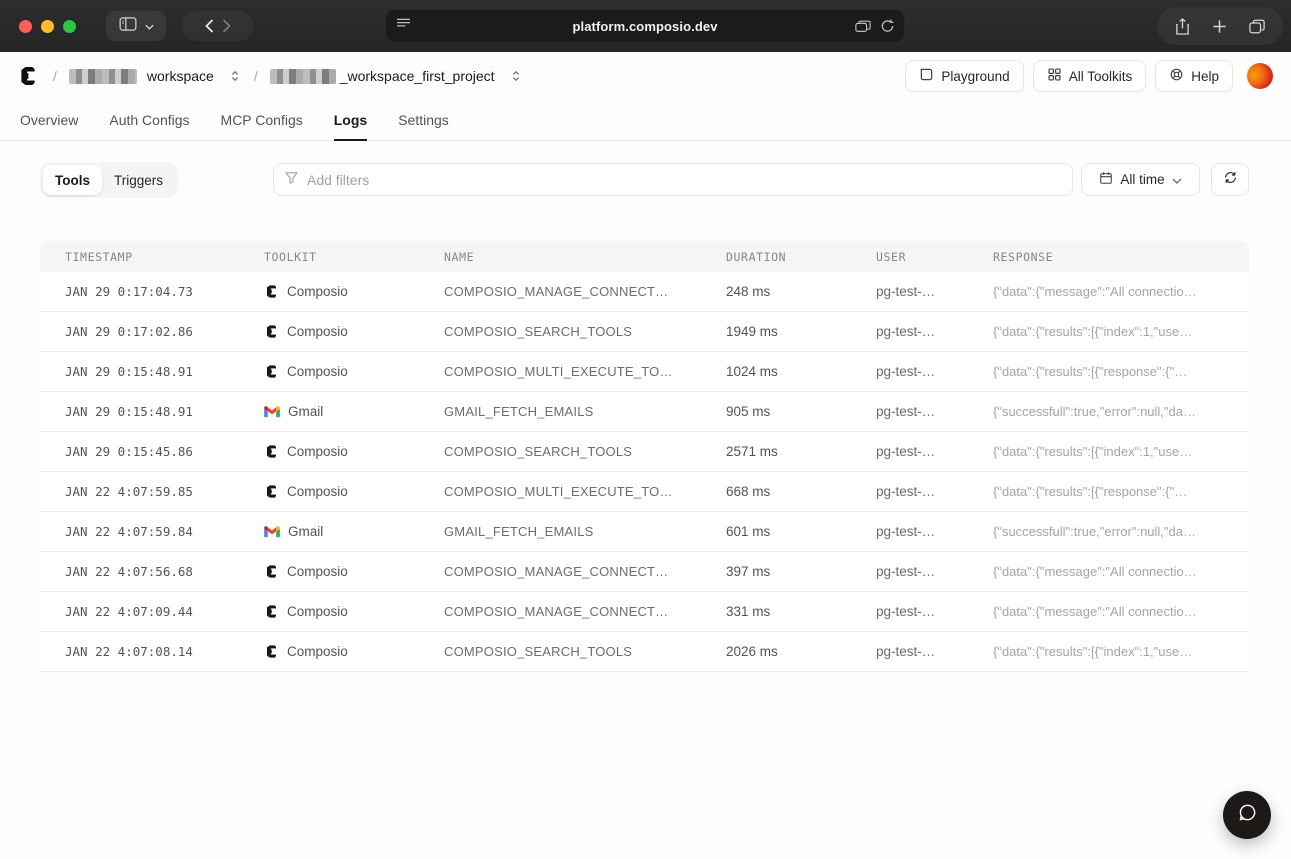 The image size is (1291, 859). I want to click on logs-type-switcher: Tools Triggers, so click(109, 180).